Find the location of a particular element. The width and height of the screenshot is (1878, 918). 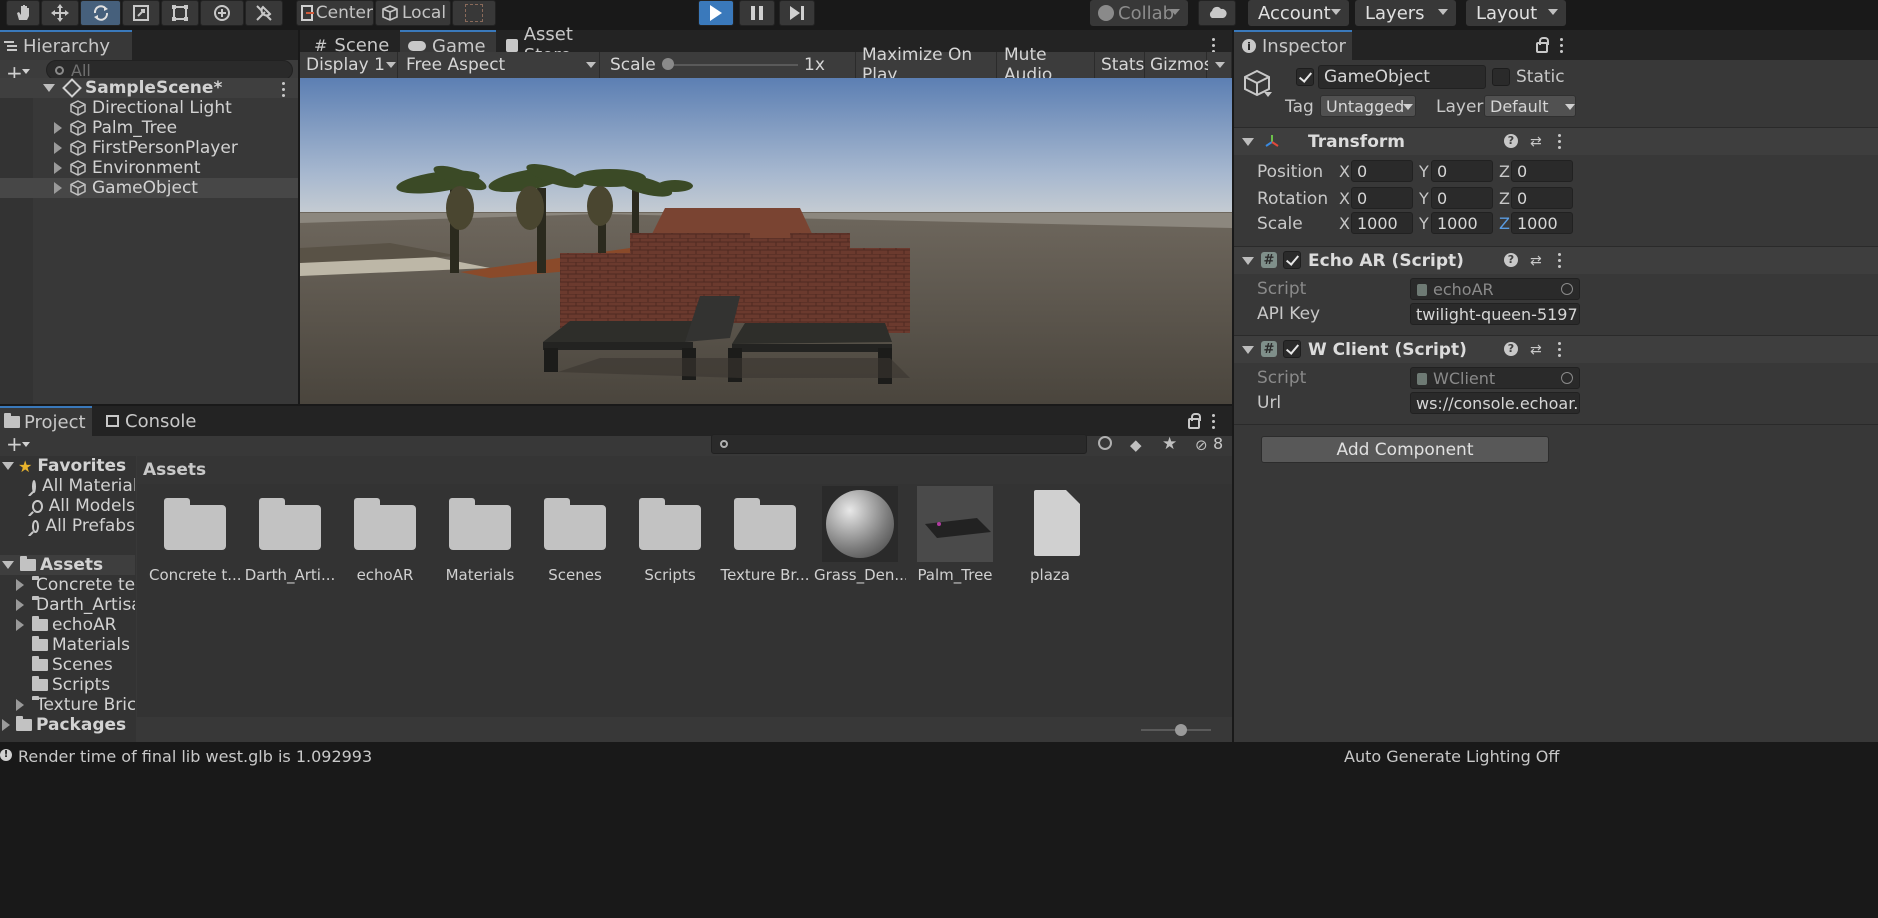

pivot-center-button: Center is located at coordinates (335, 13).